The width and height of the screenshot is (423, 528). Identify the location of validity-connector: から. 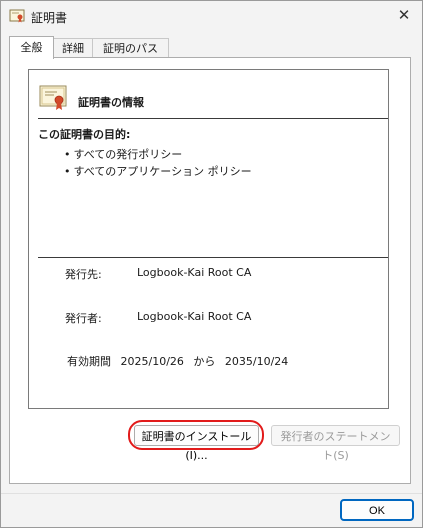
(204, 361).